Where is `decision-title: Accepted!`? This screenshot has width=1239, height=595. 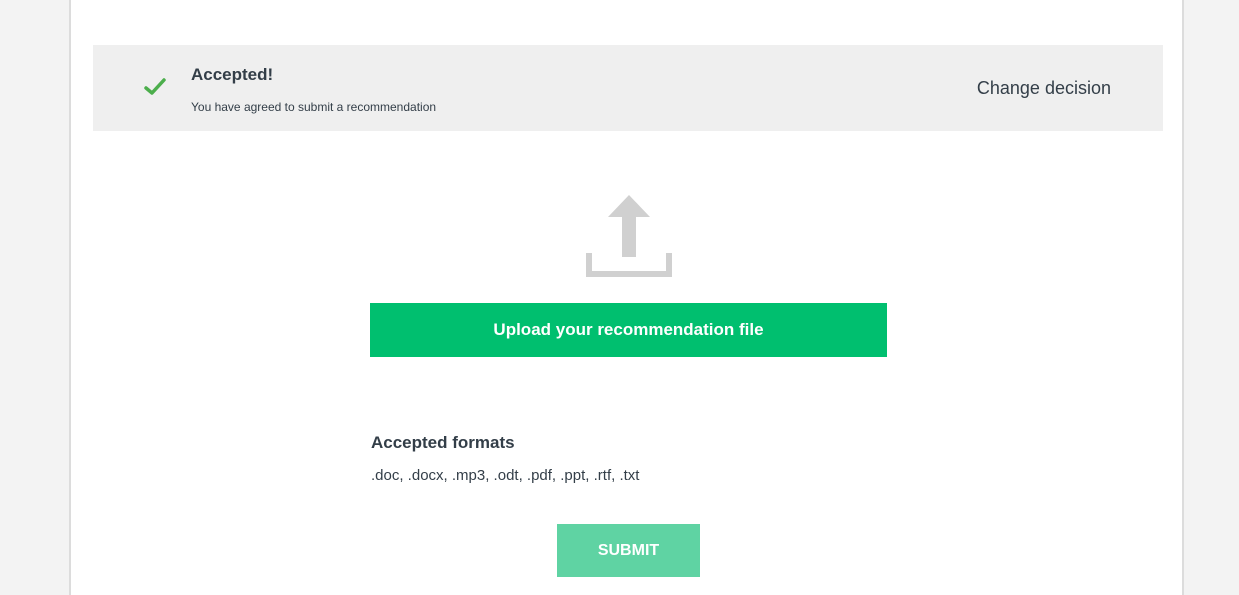 decision-title: Accepted! is located at coordinates (232, 74).